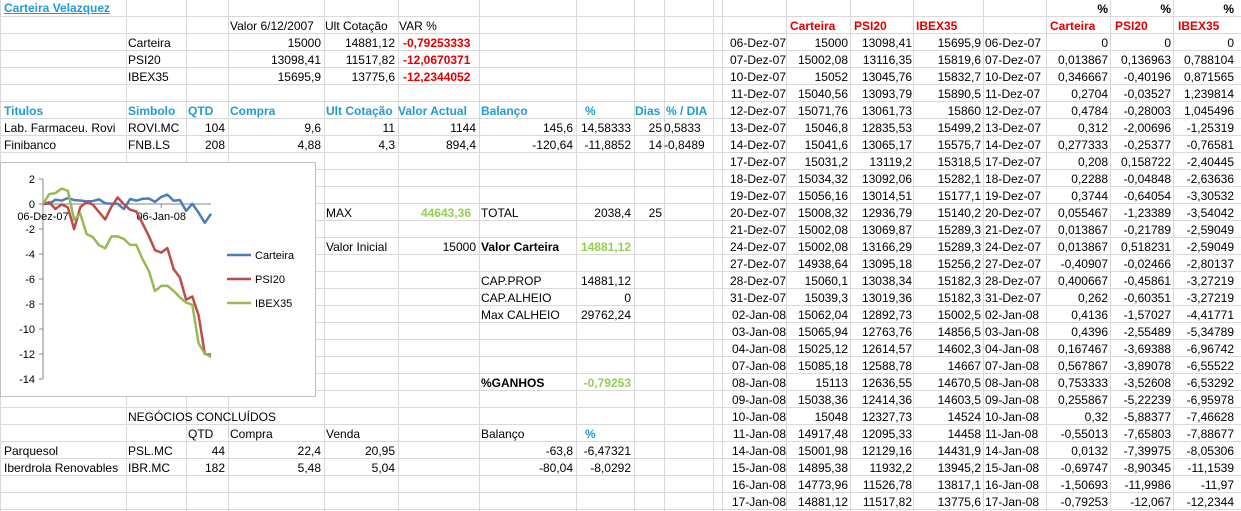 The height and width of the screenshot is (511, 1241). I want to click on pct-date: 15-Jan-08, so click(1012, 468).